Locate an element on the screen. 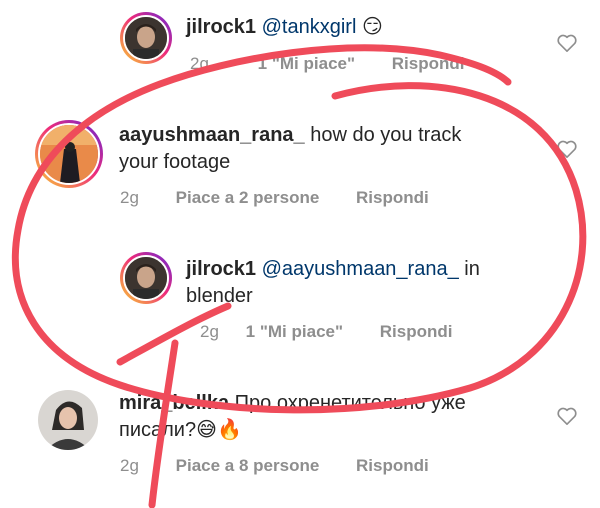 The height and width of the screenshot is (508, 600). likes-count: Piace a 2 persone is located at coordinates (248, 197).